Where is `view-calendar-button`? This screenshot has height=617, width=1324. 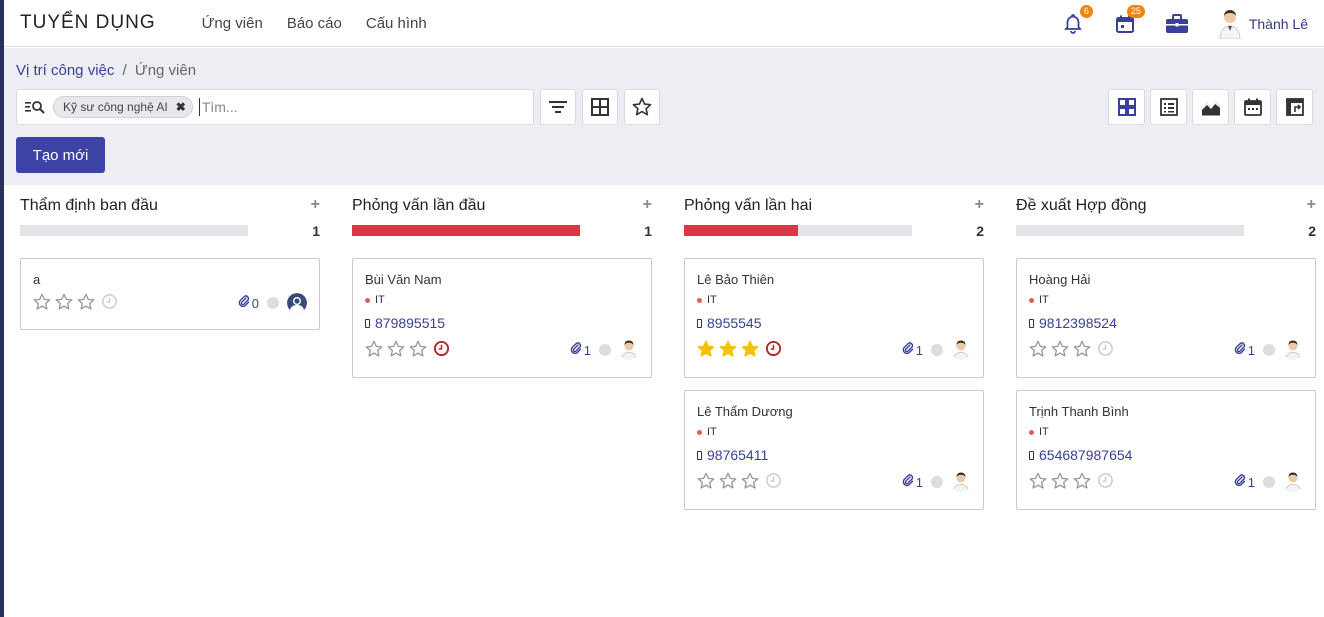 view-calendar-button is located at coordinates (1252, 107).